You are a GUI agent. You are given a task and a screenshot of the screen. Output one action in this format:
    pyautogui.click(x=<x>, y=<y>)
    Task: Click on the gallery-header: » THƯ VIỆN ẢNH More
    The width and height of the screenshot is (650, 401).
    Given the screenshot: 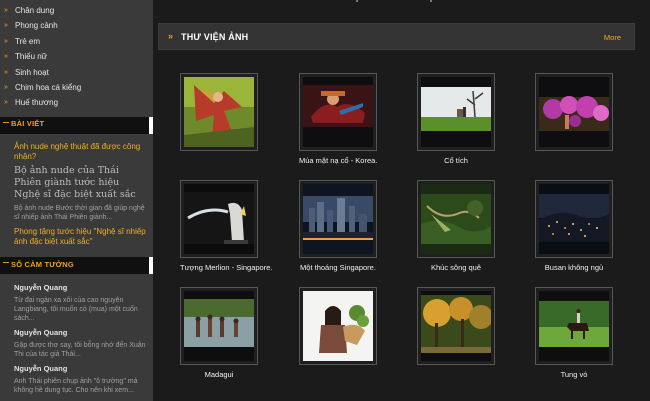 What is the action you would take?
    pyautogui.click(x=396, y=36)
    